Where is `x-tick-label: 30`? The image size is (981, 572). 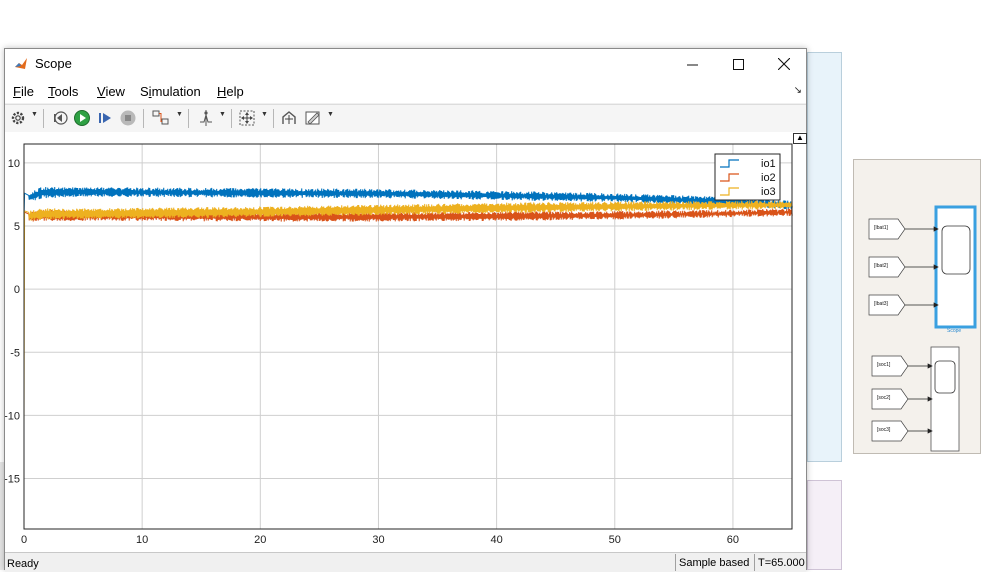 x-tick-label: 30 is located at coordinates (378, 540).